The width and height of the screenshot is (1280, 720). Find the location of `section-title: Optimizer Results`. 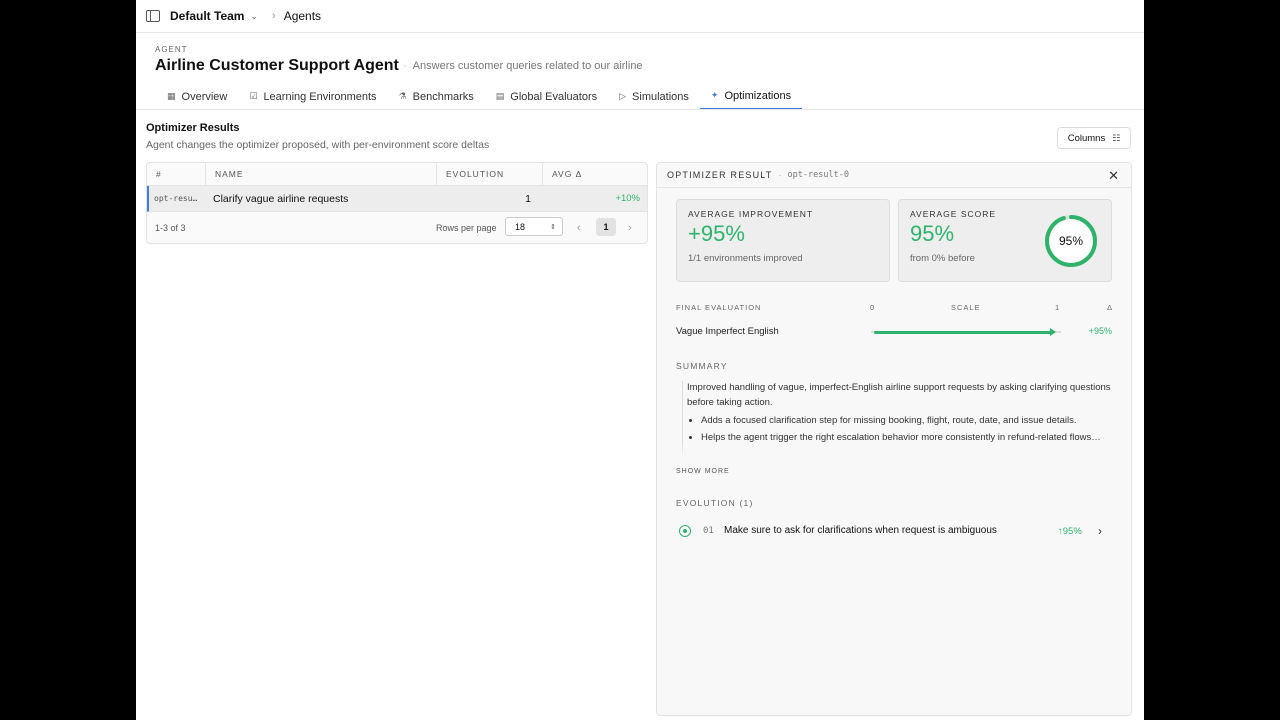

section-title: Optimizer Results is located at coordinates (193, 128).